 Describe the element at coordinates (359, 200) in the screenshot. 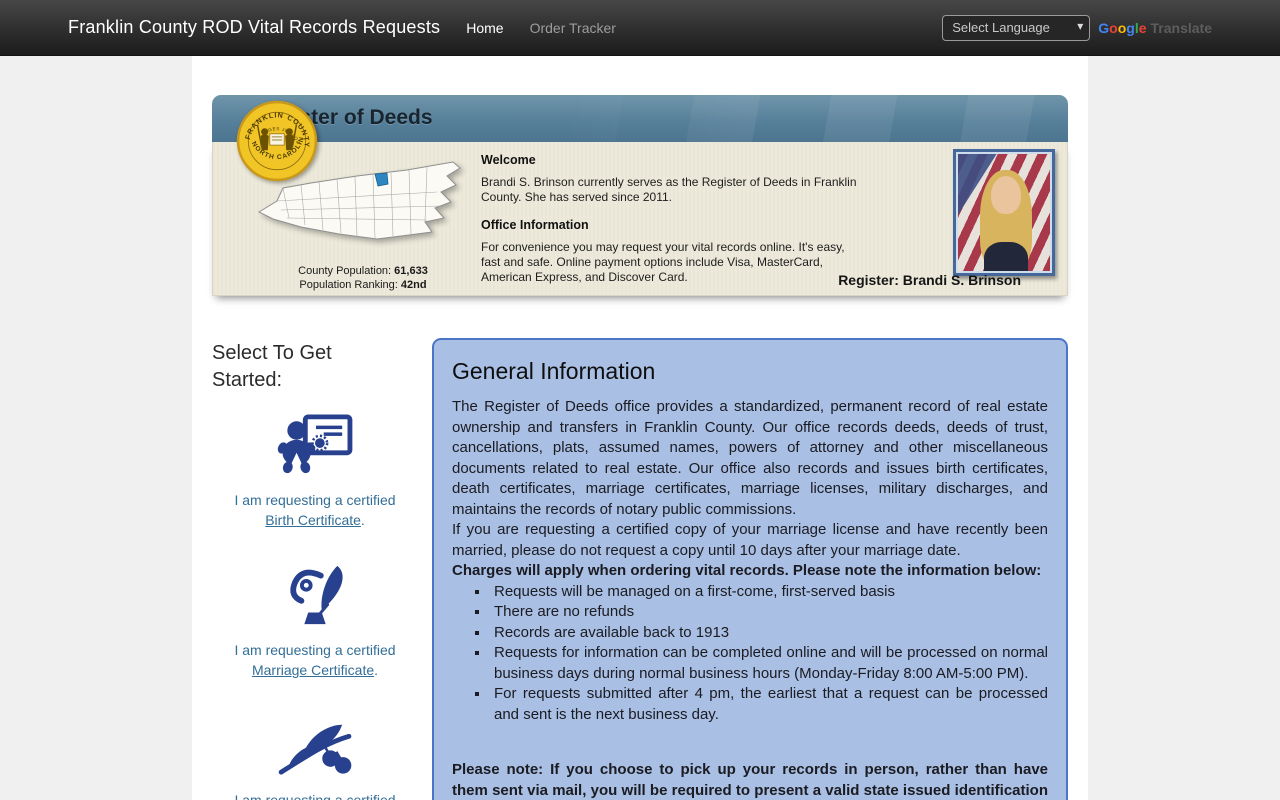

I see `nc-map-image` at that location.